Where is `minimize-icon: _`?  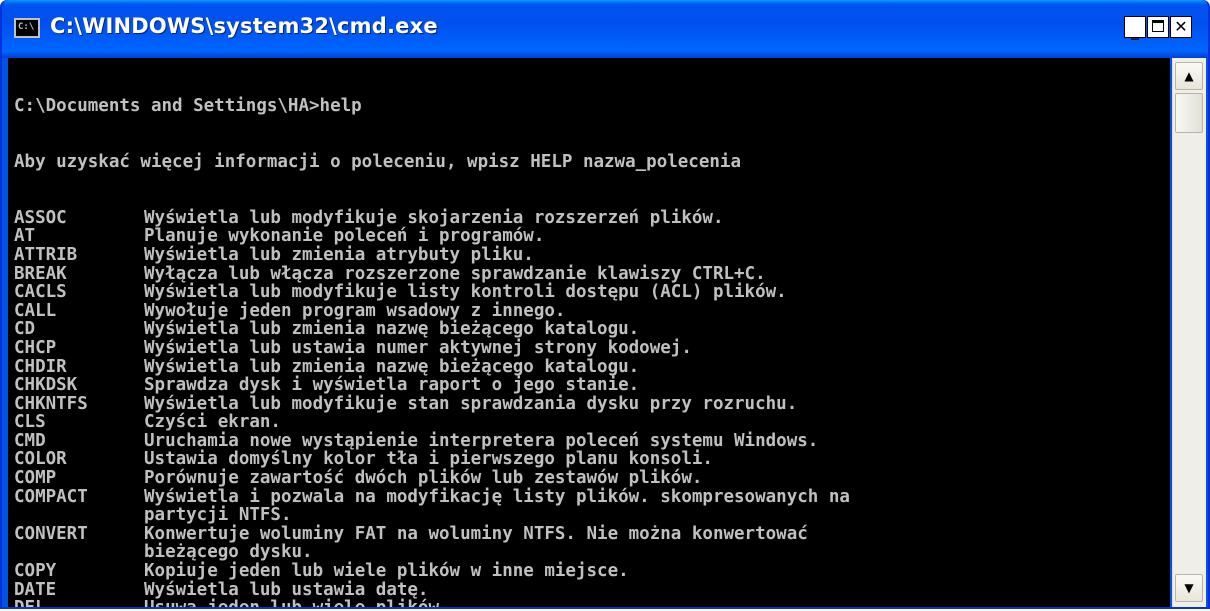 minimize-icon: _ is located at coordinates (1135, 30).